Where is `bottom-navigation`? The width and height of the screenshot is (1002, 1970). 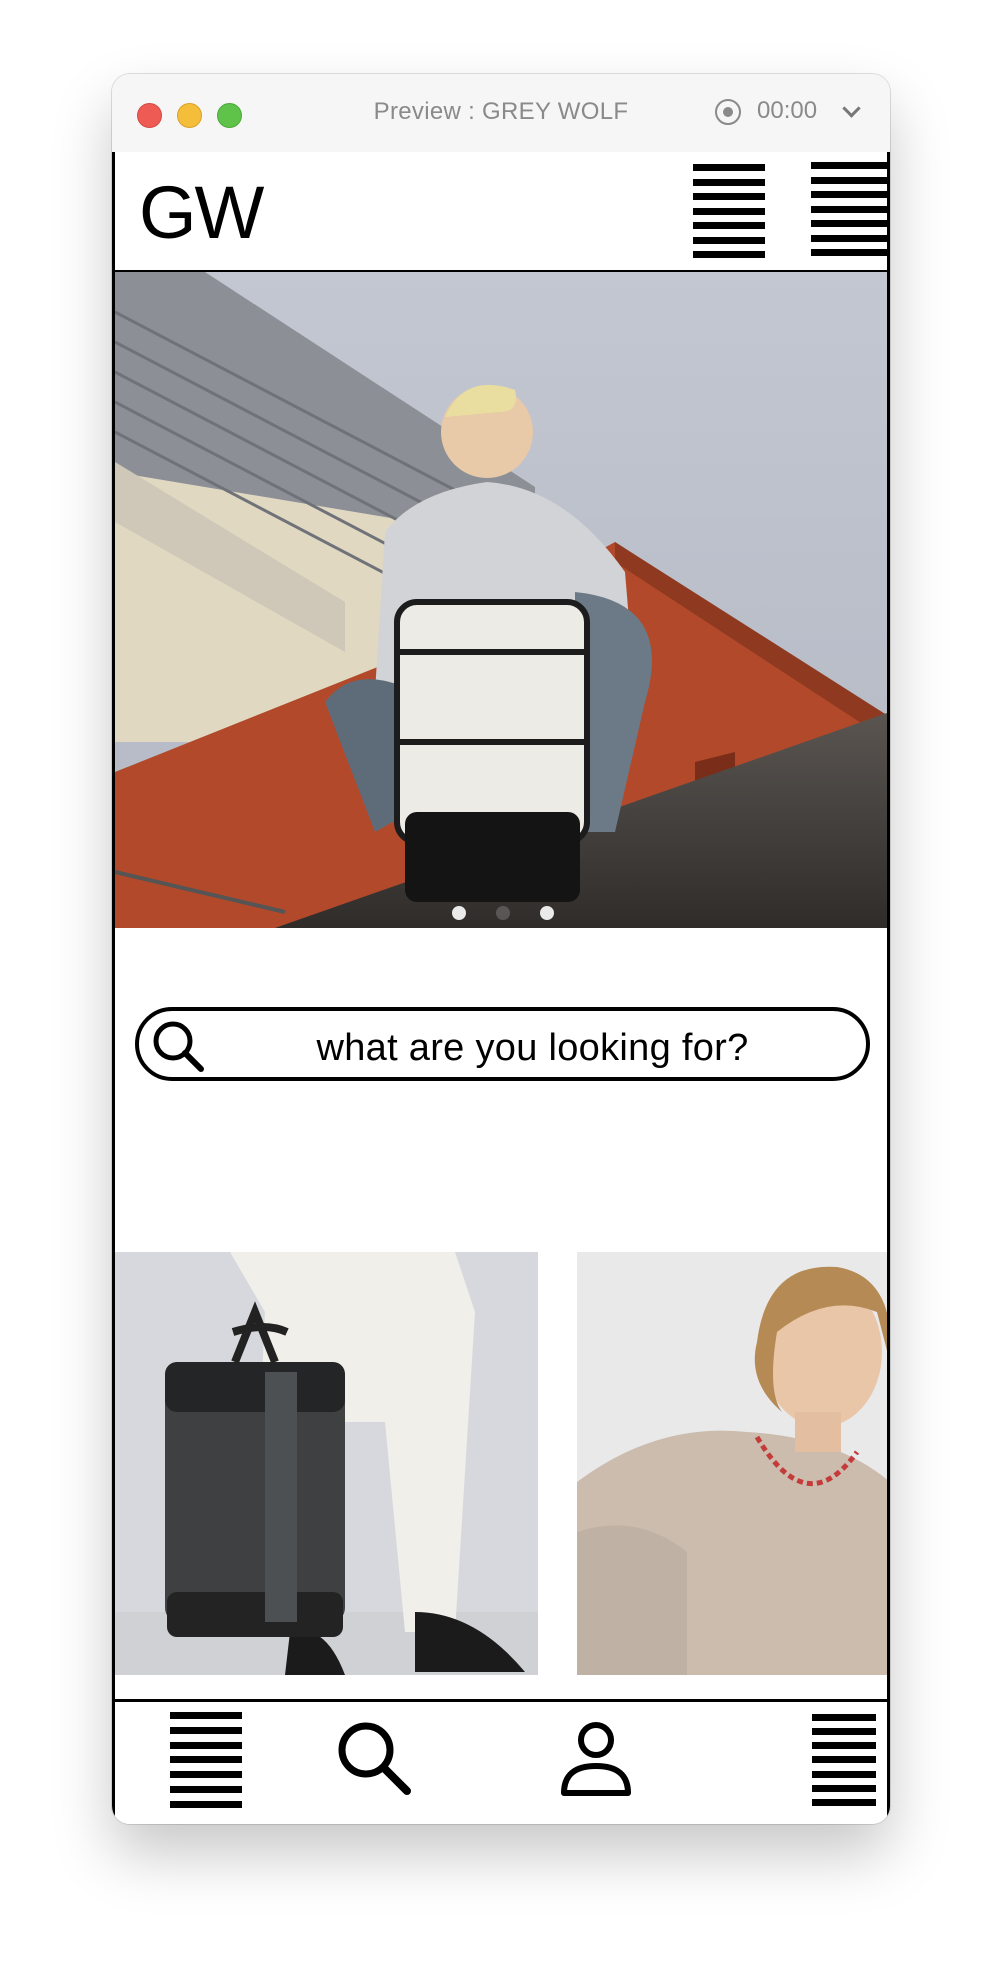
bottom-navigation is located at coordinates (501, 1761).